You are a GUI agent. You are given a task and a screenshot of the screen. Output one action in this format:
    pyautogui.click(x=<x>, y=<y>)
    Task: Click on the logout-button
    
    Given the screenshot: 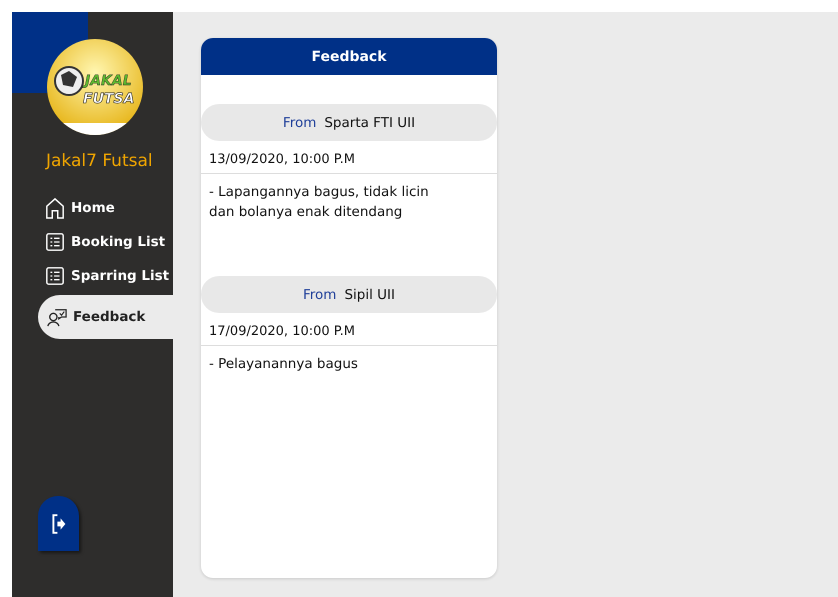 What is the action you would take?
    pyautogui.click(x=58, y=523)
    